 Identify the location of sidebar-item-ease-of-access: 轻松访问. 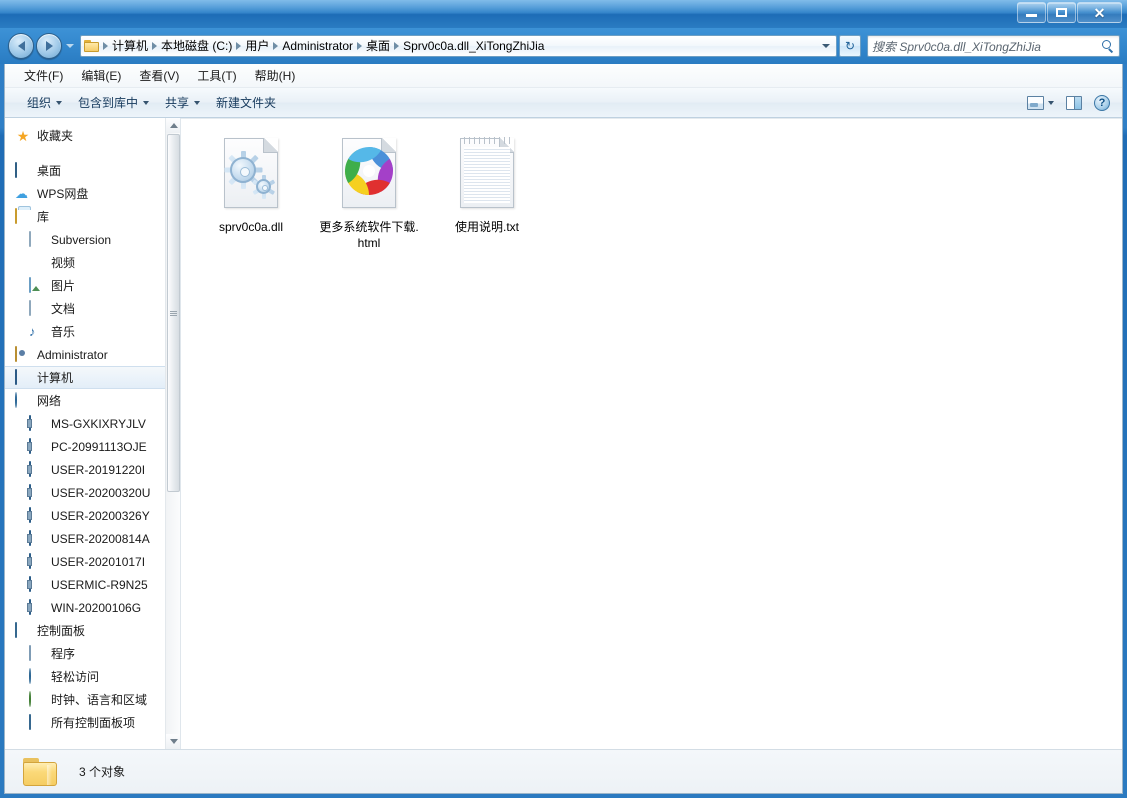
(92, 676).